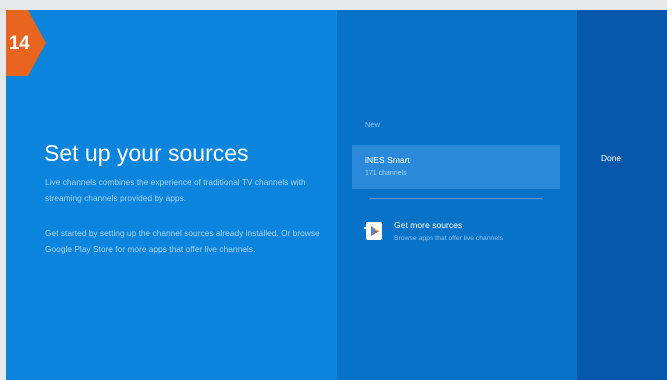 Image resolution: width=667 pixels, height=380 pixels. Describe the element at coordinates (622, 195) in the screenshot. I see `actions-panel: Done` at that location.